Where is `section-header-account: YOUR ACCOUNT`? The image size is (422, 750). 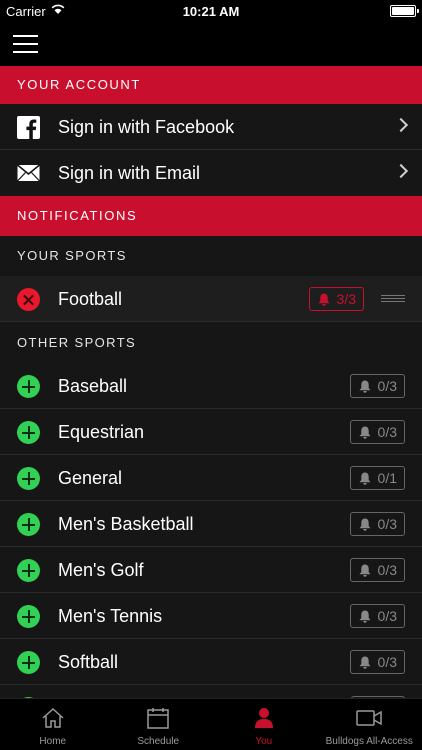 section-header-account: YOUR ACCOUNT is located at coordinates (211, 85).